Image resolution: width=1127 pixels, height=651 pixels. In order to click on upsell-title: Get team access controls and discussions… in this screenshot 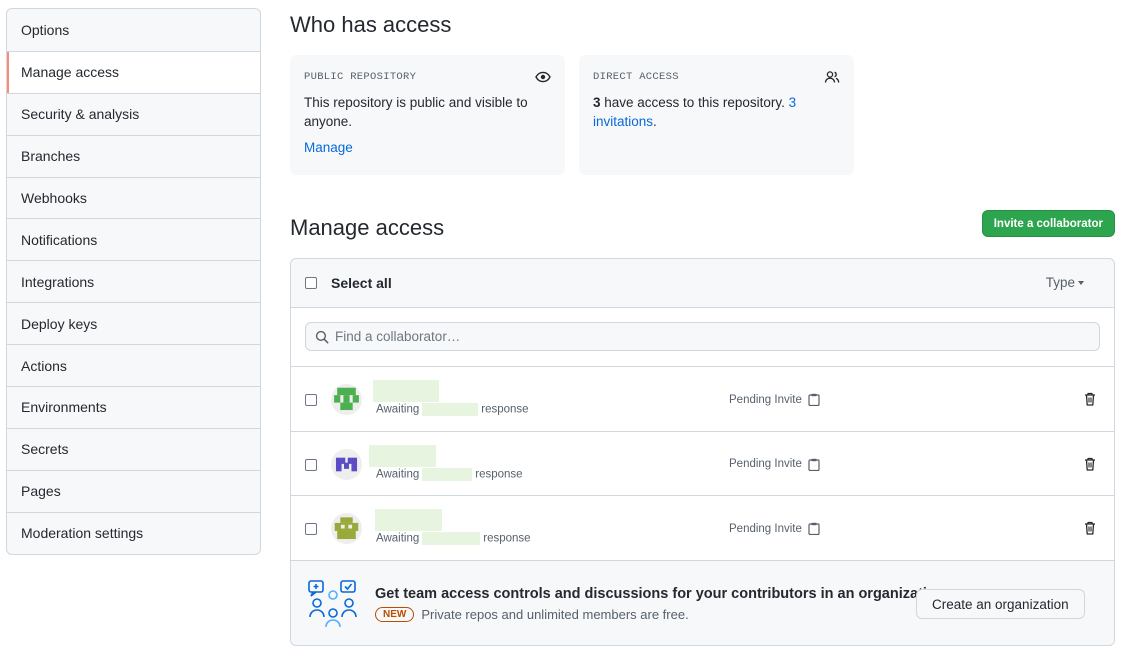, I will do `click(662, 594)`.